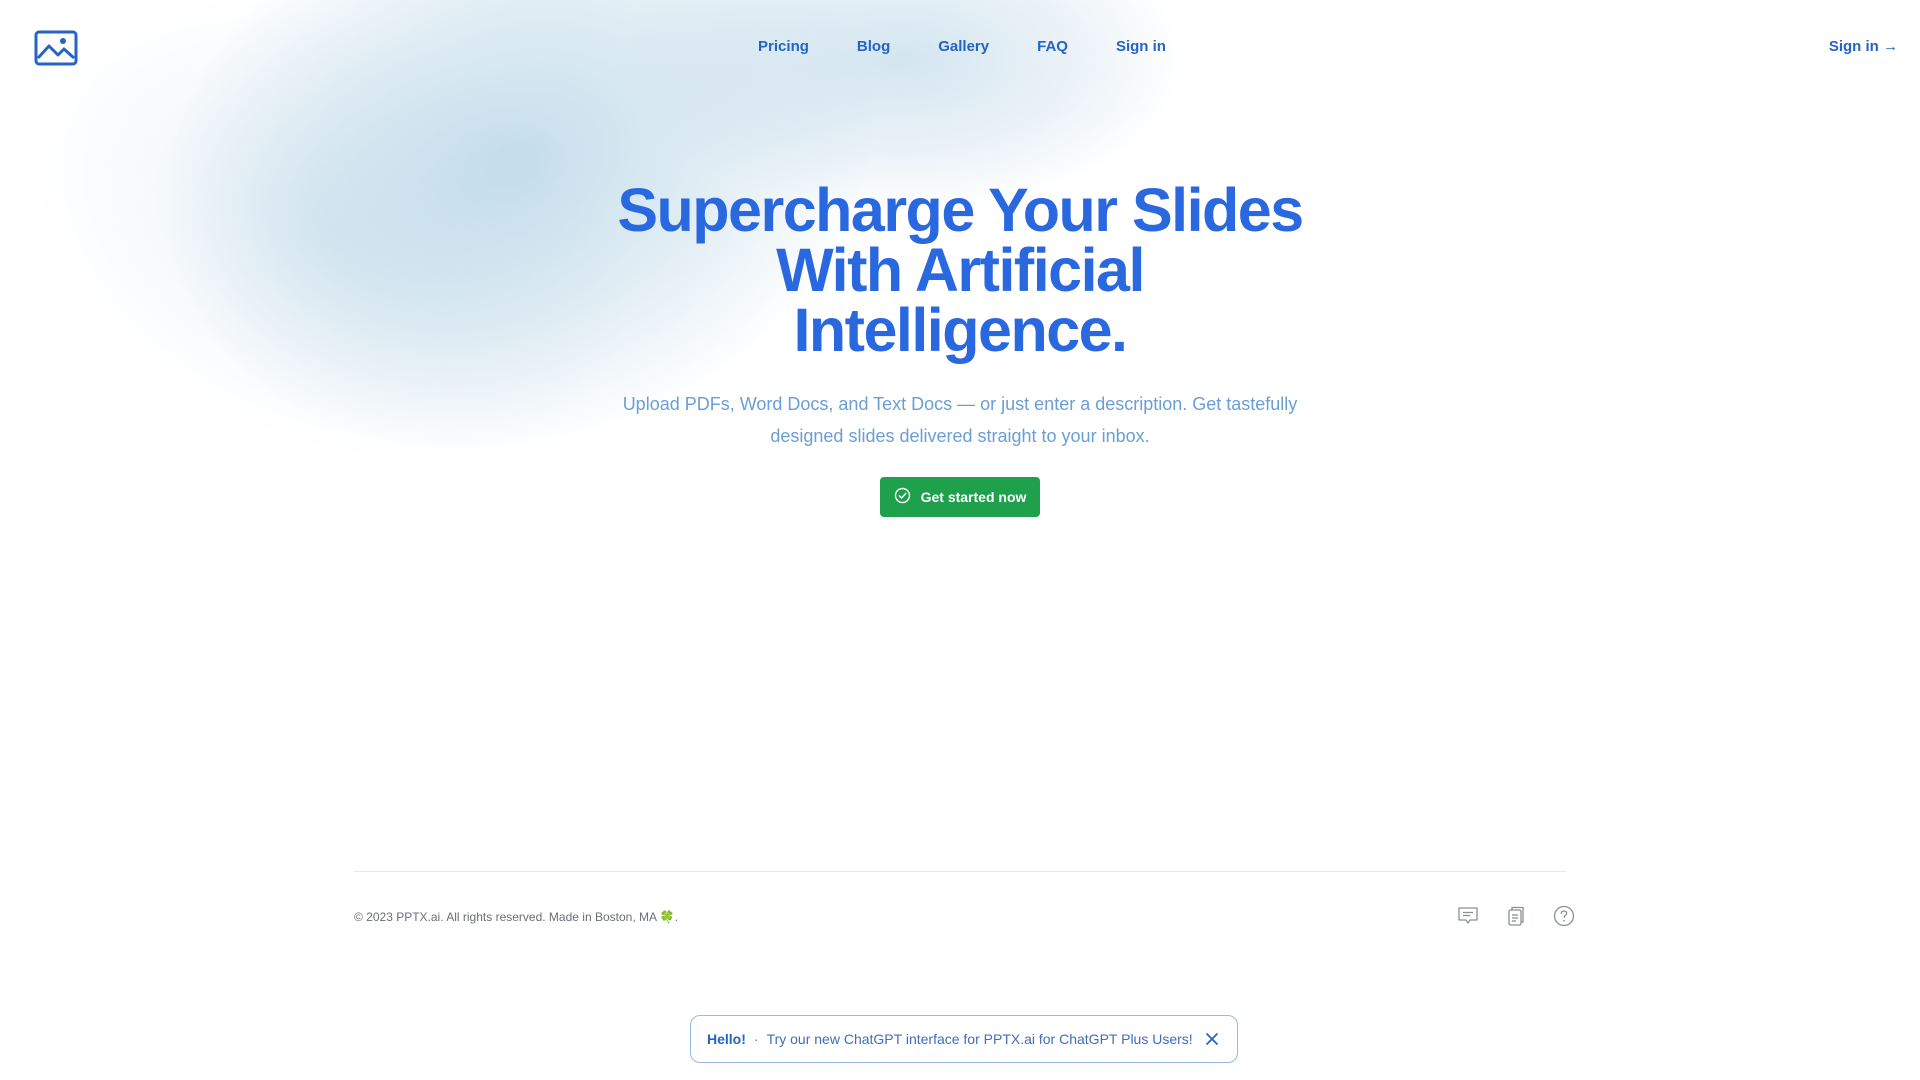 The width and height of the screenshot is (1920, 1080). Describe the element at coordinates (1052, 46) in the screenshot. I see `nav-faq: FAQ` at that location.